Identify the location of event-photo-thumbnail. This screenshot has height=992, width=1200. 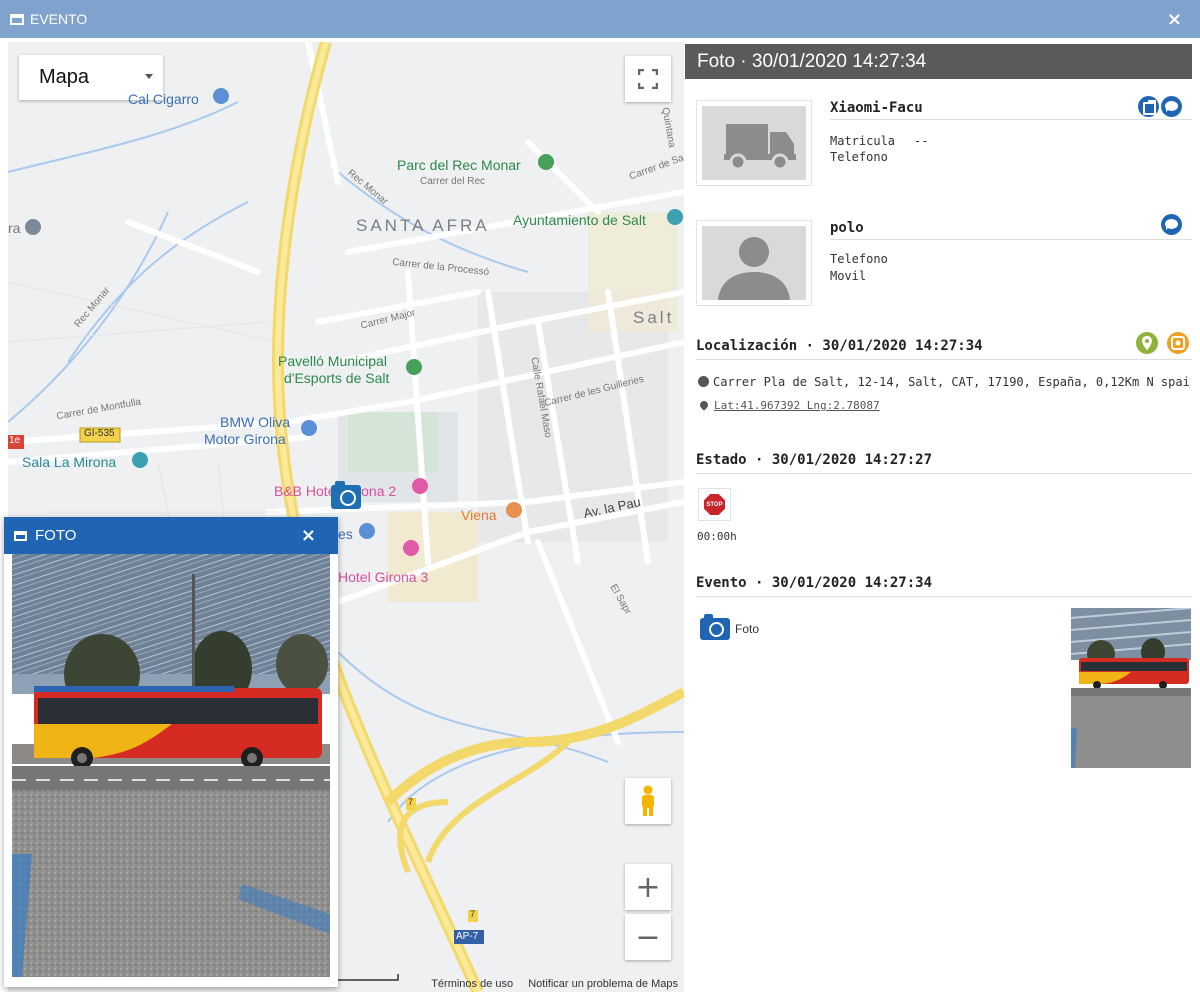
(1131, 688).